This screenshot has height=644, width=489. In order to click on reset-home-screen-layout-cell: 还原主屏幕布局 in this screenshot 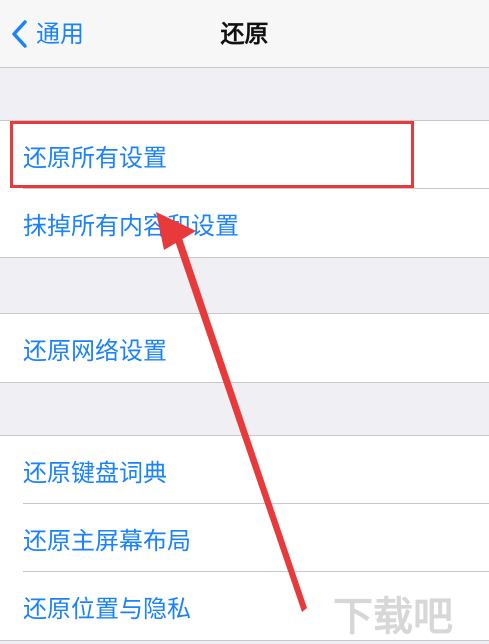, I will do `click(244, 538)`.